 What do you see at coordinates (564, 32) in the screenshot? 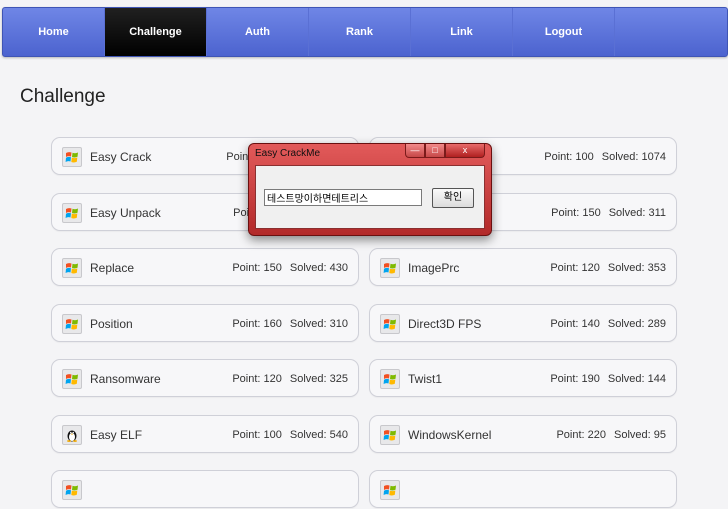
I see `nav-logout: Logout` at bounding box center [564, 32].